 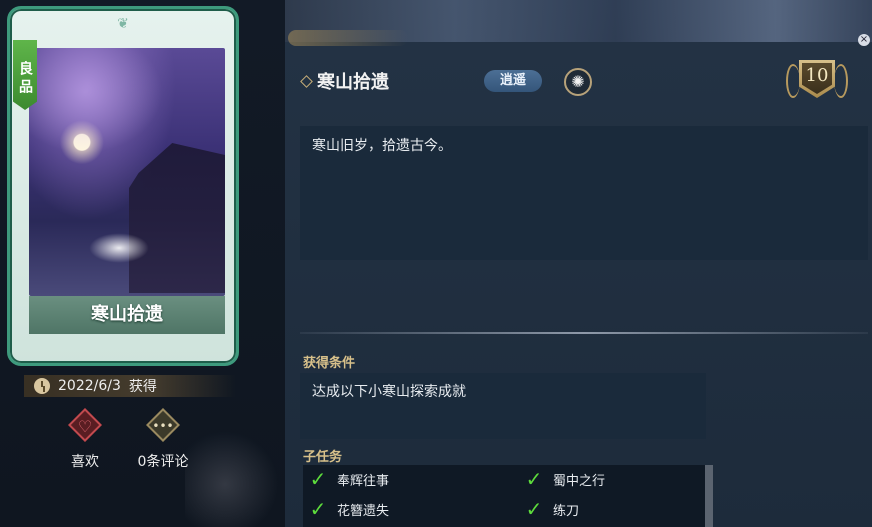 What do you see at coordinates (85, 426) in the screenshot?
I see `heart-icon: ♡` at bounding box center [85, 426].